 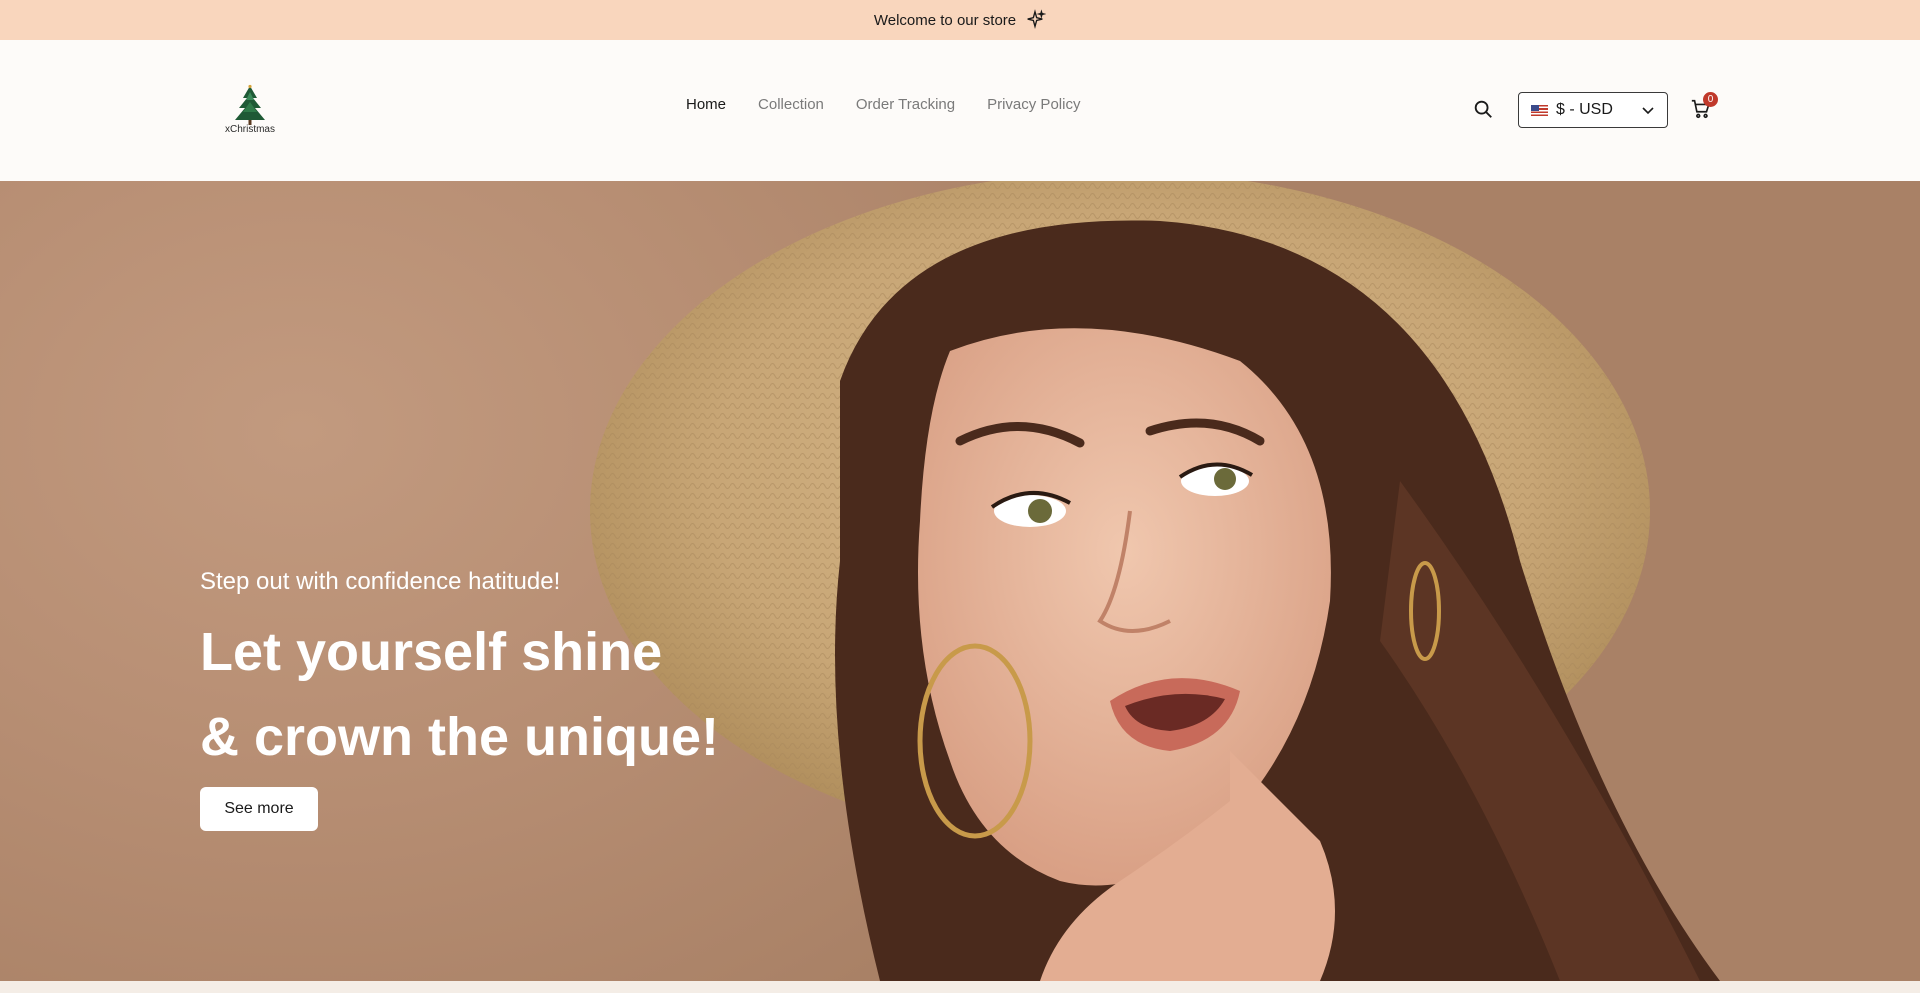 I want to click on site-logo: xChristmas, so click(x=250, y=109).